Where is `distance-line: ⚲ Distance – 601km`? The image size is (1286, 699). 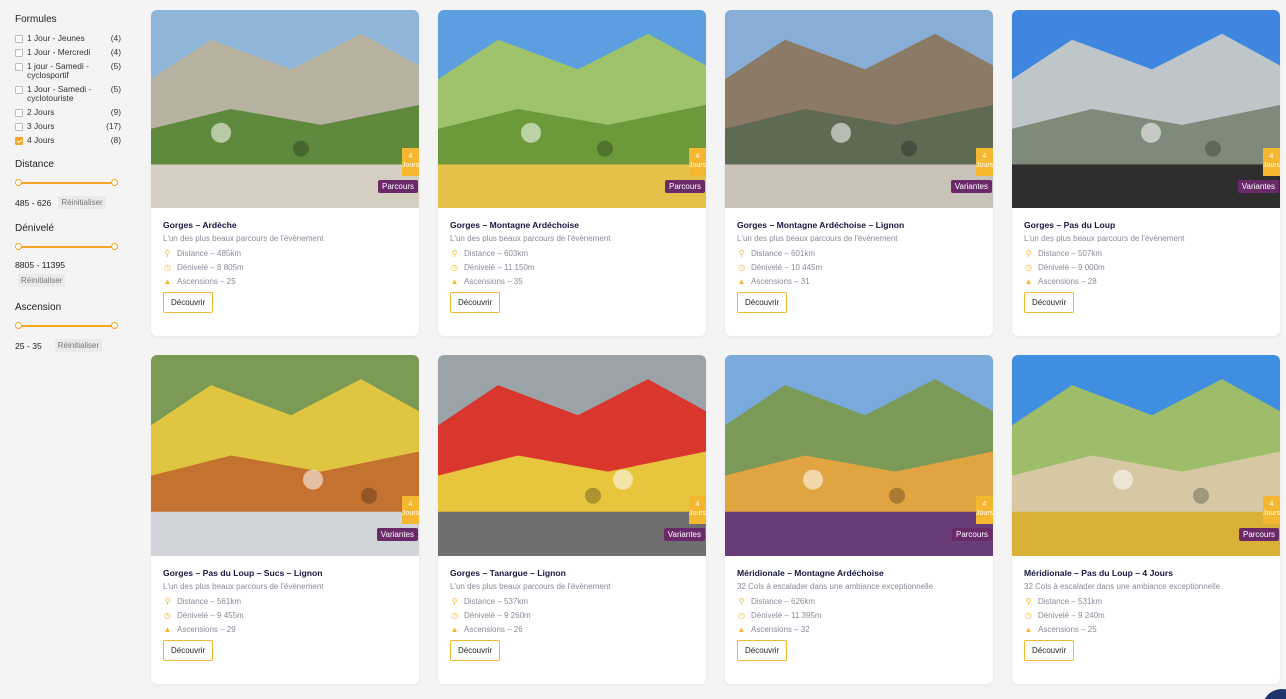
distance-line: ⚲ Distance – 601km is located at coordinates (777, 253).